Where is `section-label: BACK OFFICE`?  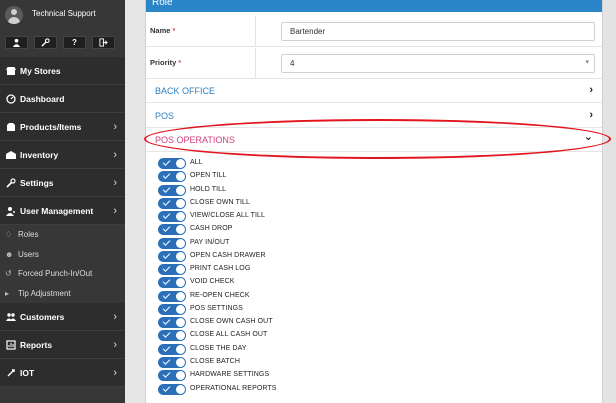
section-label: BACK OFFICE is located at coordinates (185, 91).